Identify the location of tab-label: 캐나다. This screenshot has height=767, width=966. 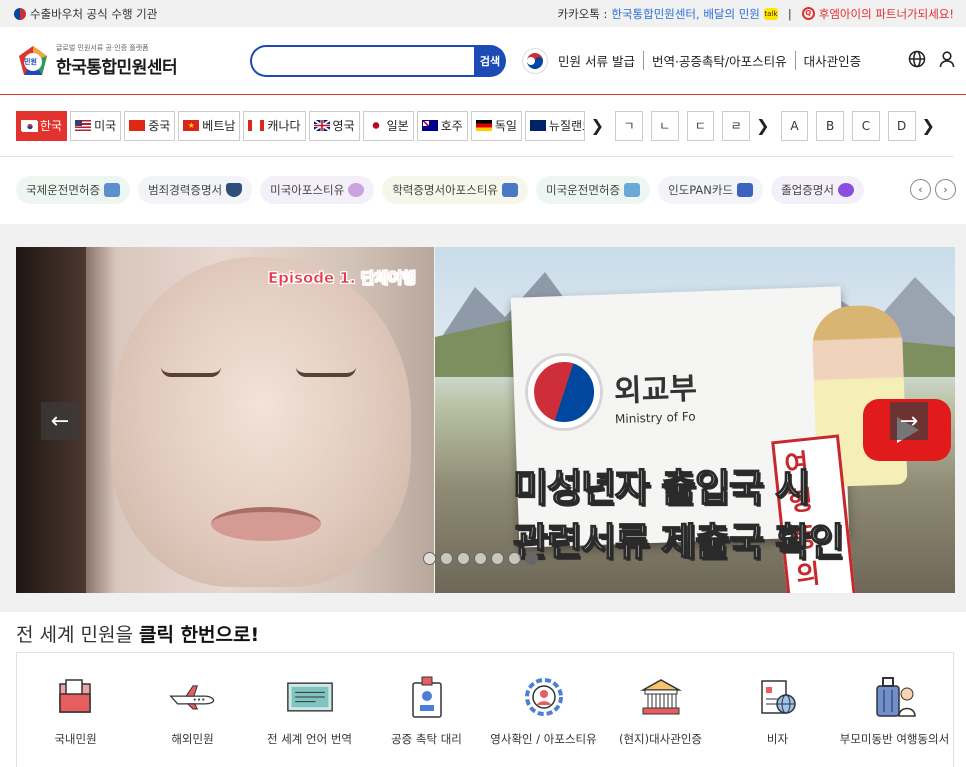
(284, 126).